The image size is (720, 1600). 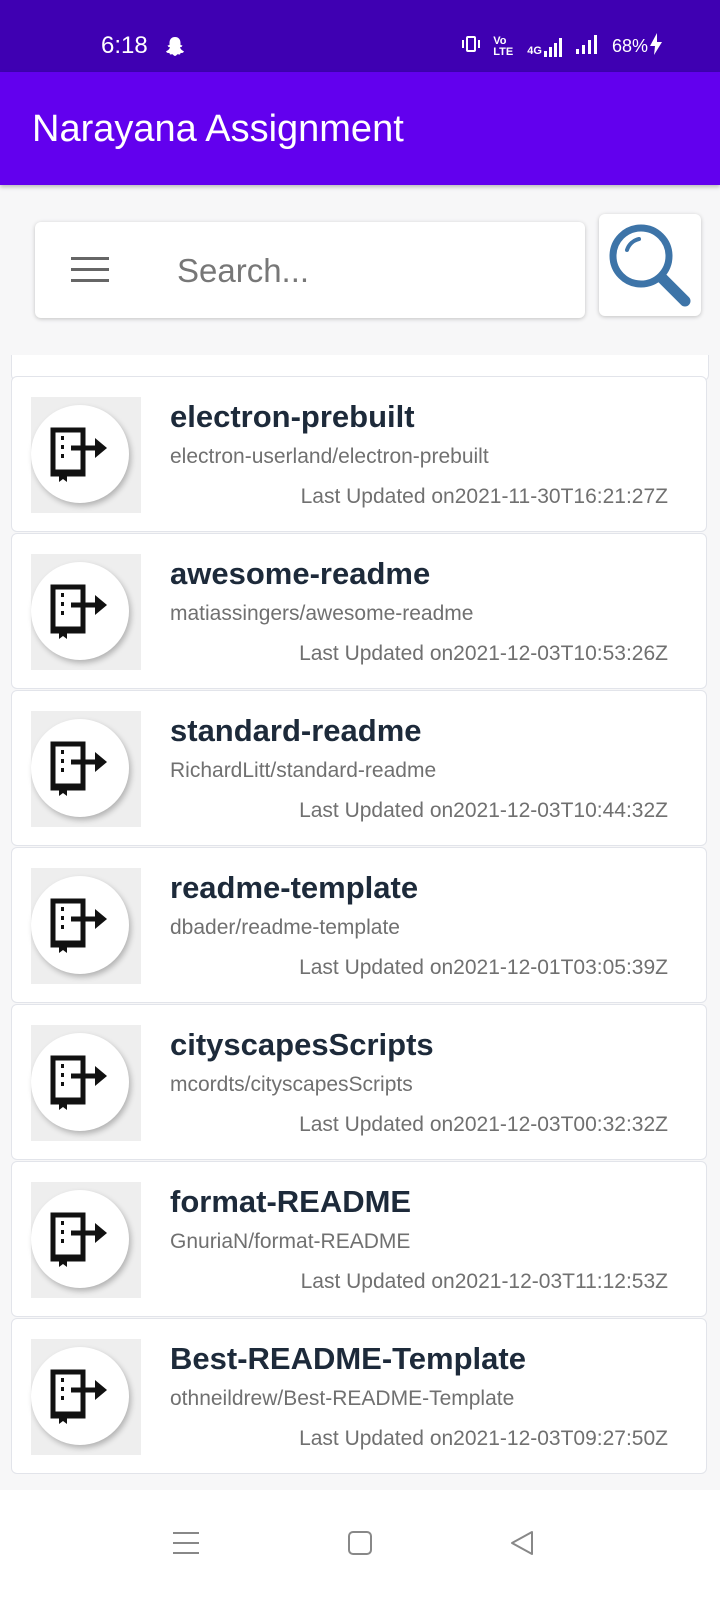 I want to click on charging-icon, so click(x=656, y=46).